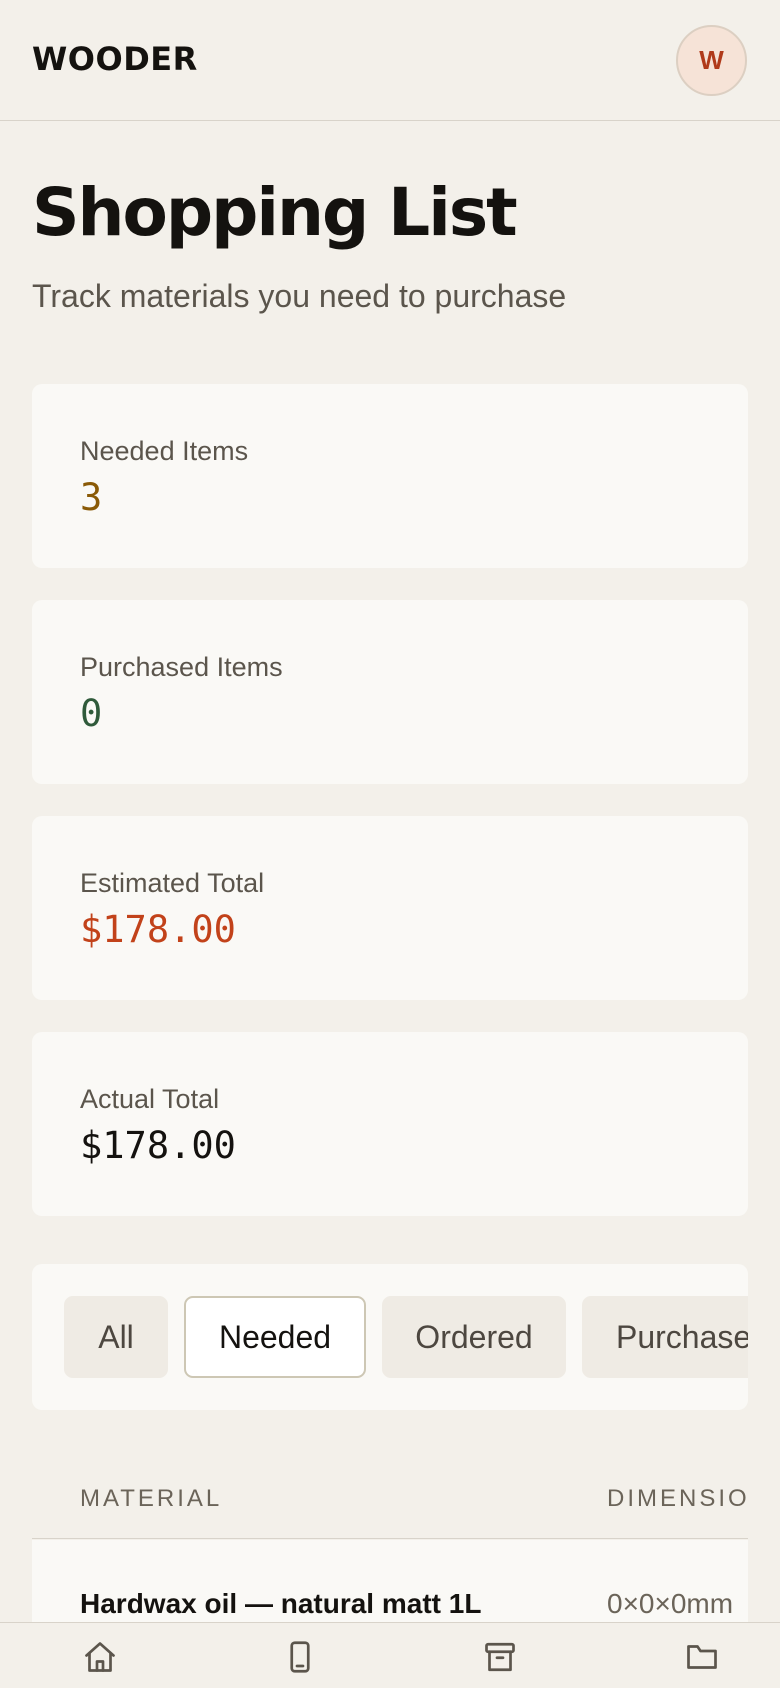 The height and width of the screenshot is (1688, 780). I want to click on stat-card-purchased: Purchased Items 0, so click(390, 692).